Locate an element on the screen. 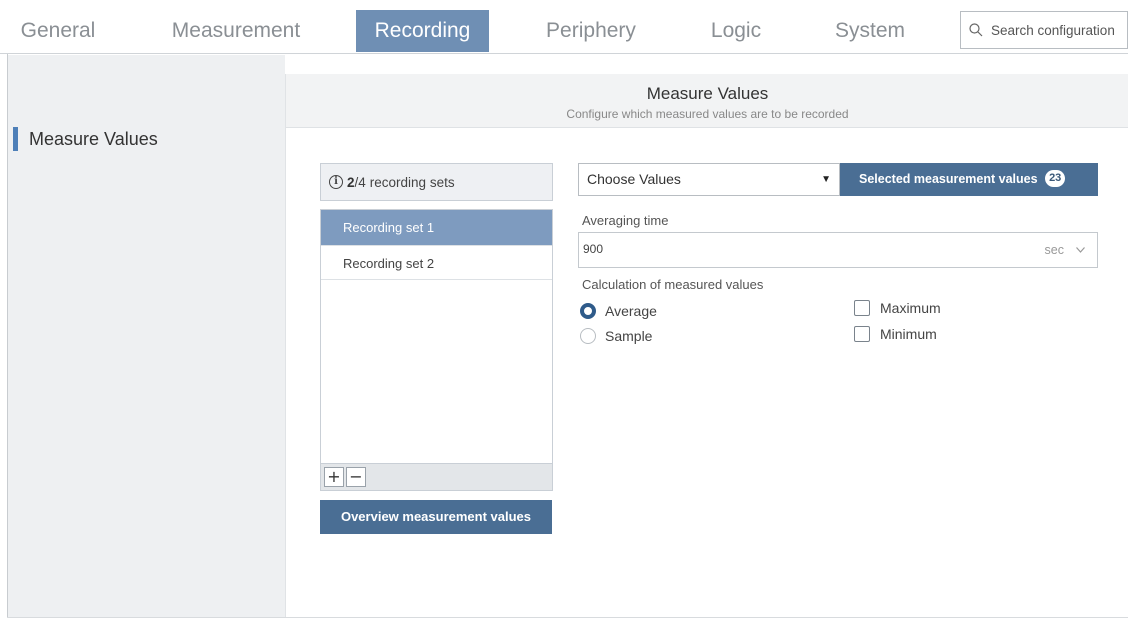 This screenshot has width=1128, height=618. radio-checked-icon is located at coordinates (588, 311).